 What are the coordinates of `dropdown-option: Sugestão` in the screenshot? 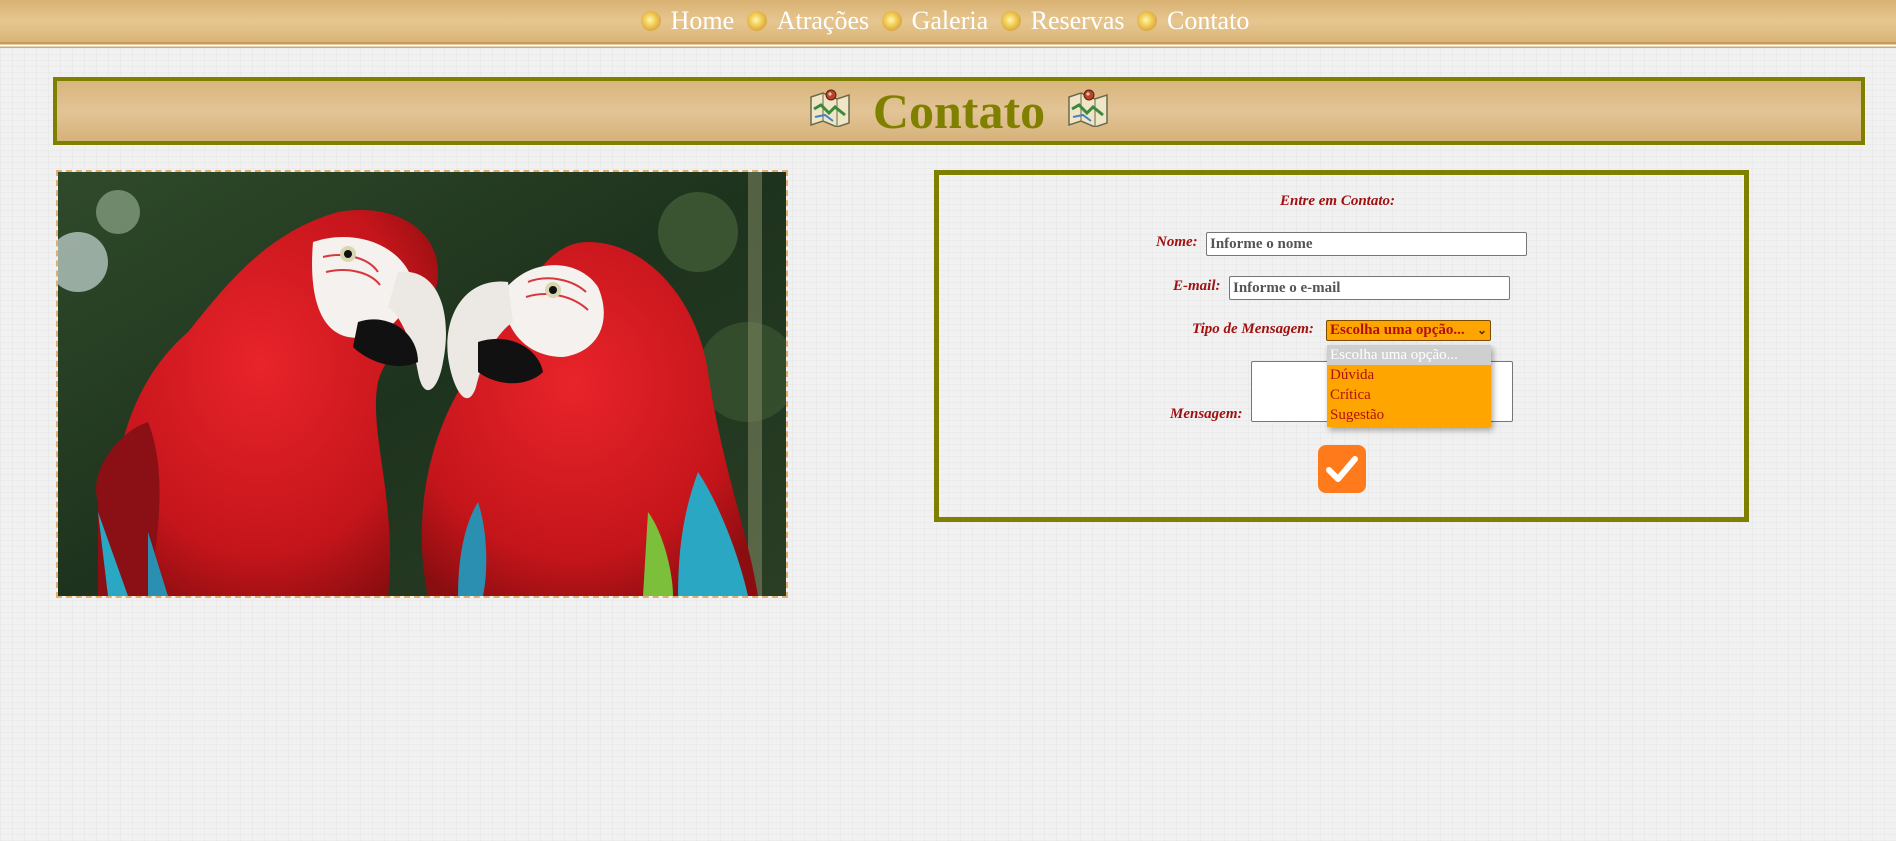 It's located at (1409, 415).